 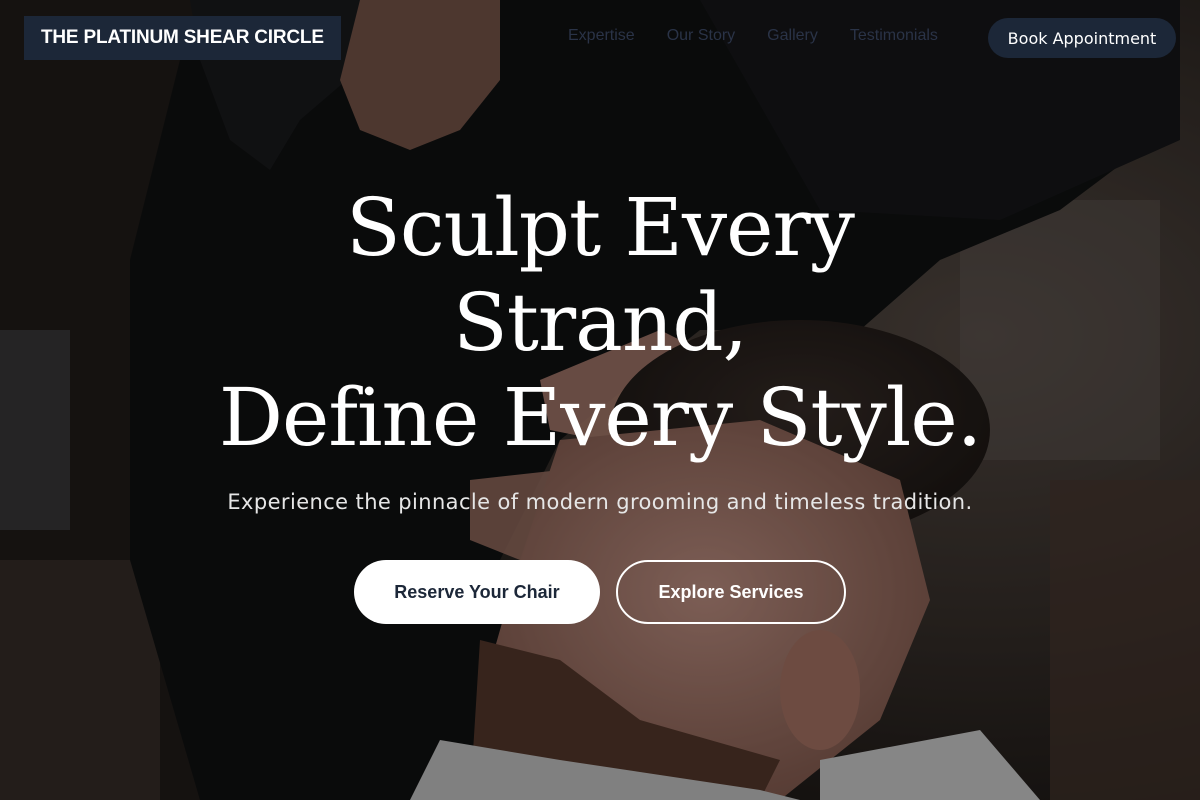 What do you see at coordinates (600, 227) in the screenshot?
I see `headline-line-1: Sculpt Every` at bounding box center [600, 227].